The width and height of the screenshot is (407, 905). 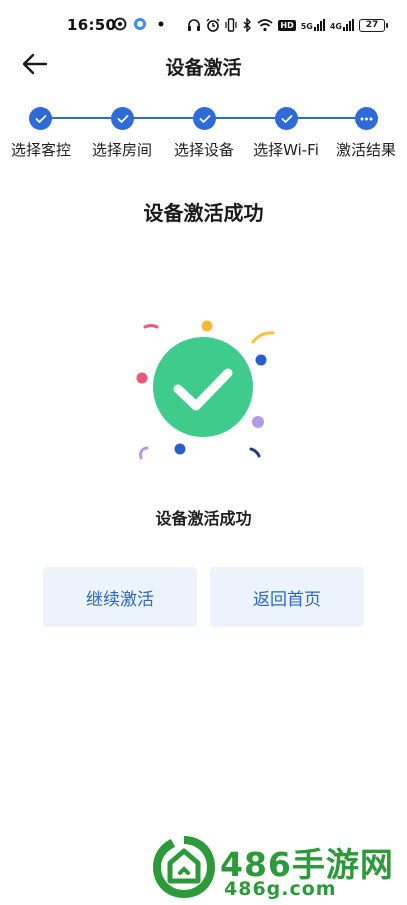 I want to click on nav-bar: 设备激活, so click(x=203, y=64).